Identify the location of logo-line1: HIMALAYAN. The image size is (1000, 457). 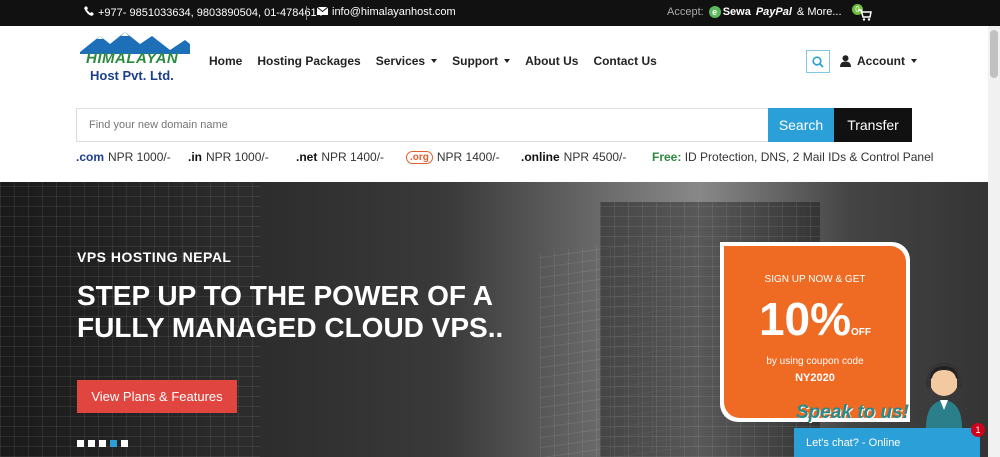
(132, 58).